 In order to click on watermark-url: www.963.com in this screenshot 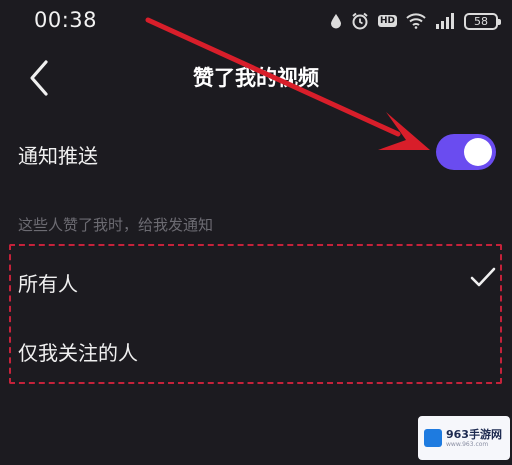, I will do `click(467, 444)`.